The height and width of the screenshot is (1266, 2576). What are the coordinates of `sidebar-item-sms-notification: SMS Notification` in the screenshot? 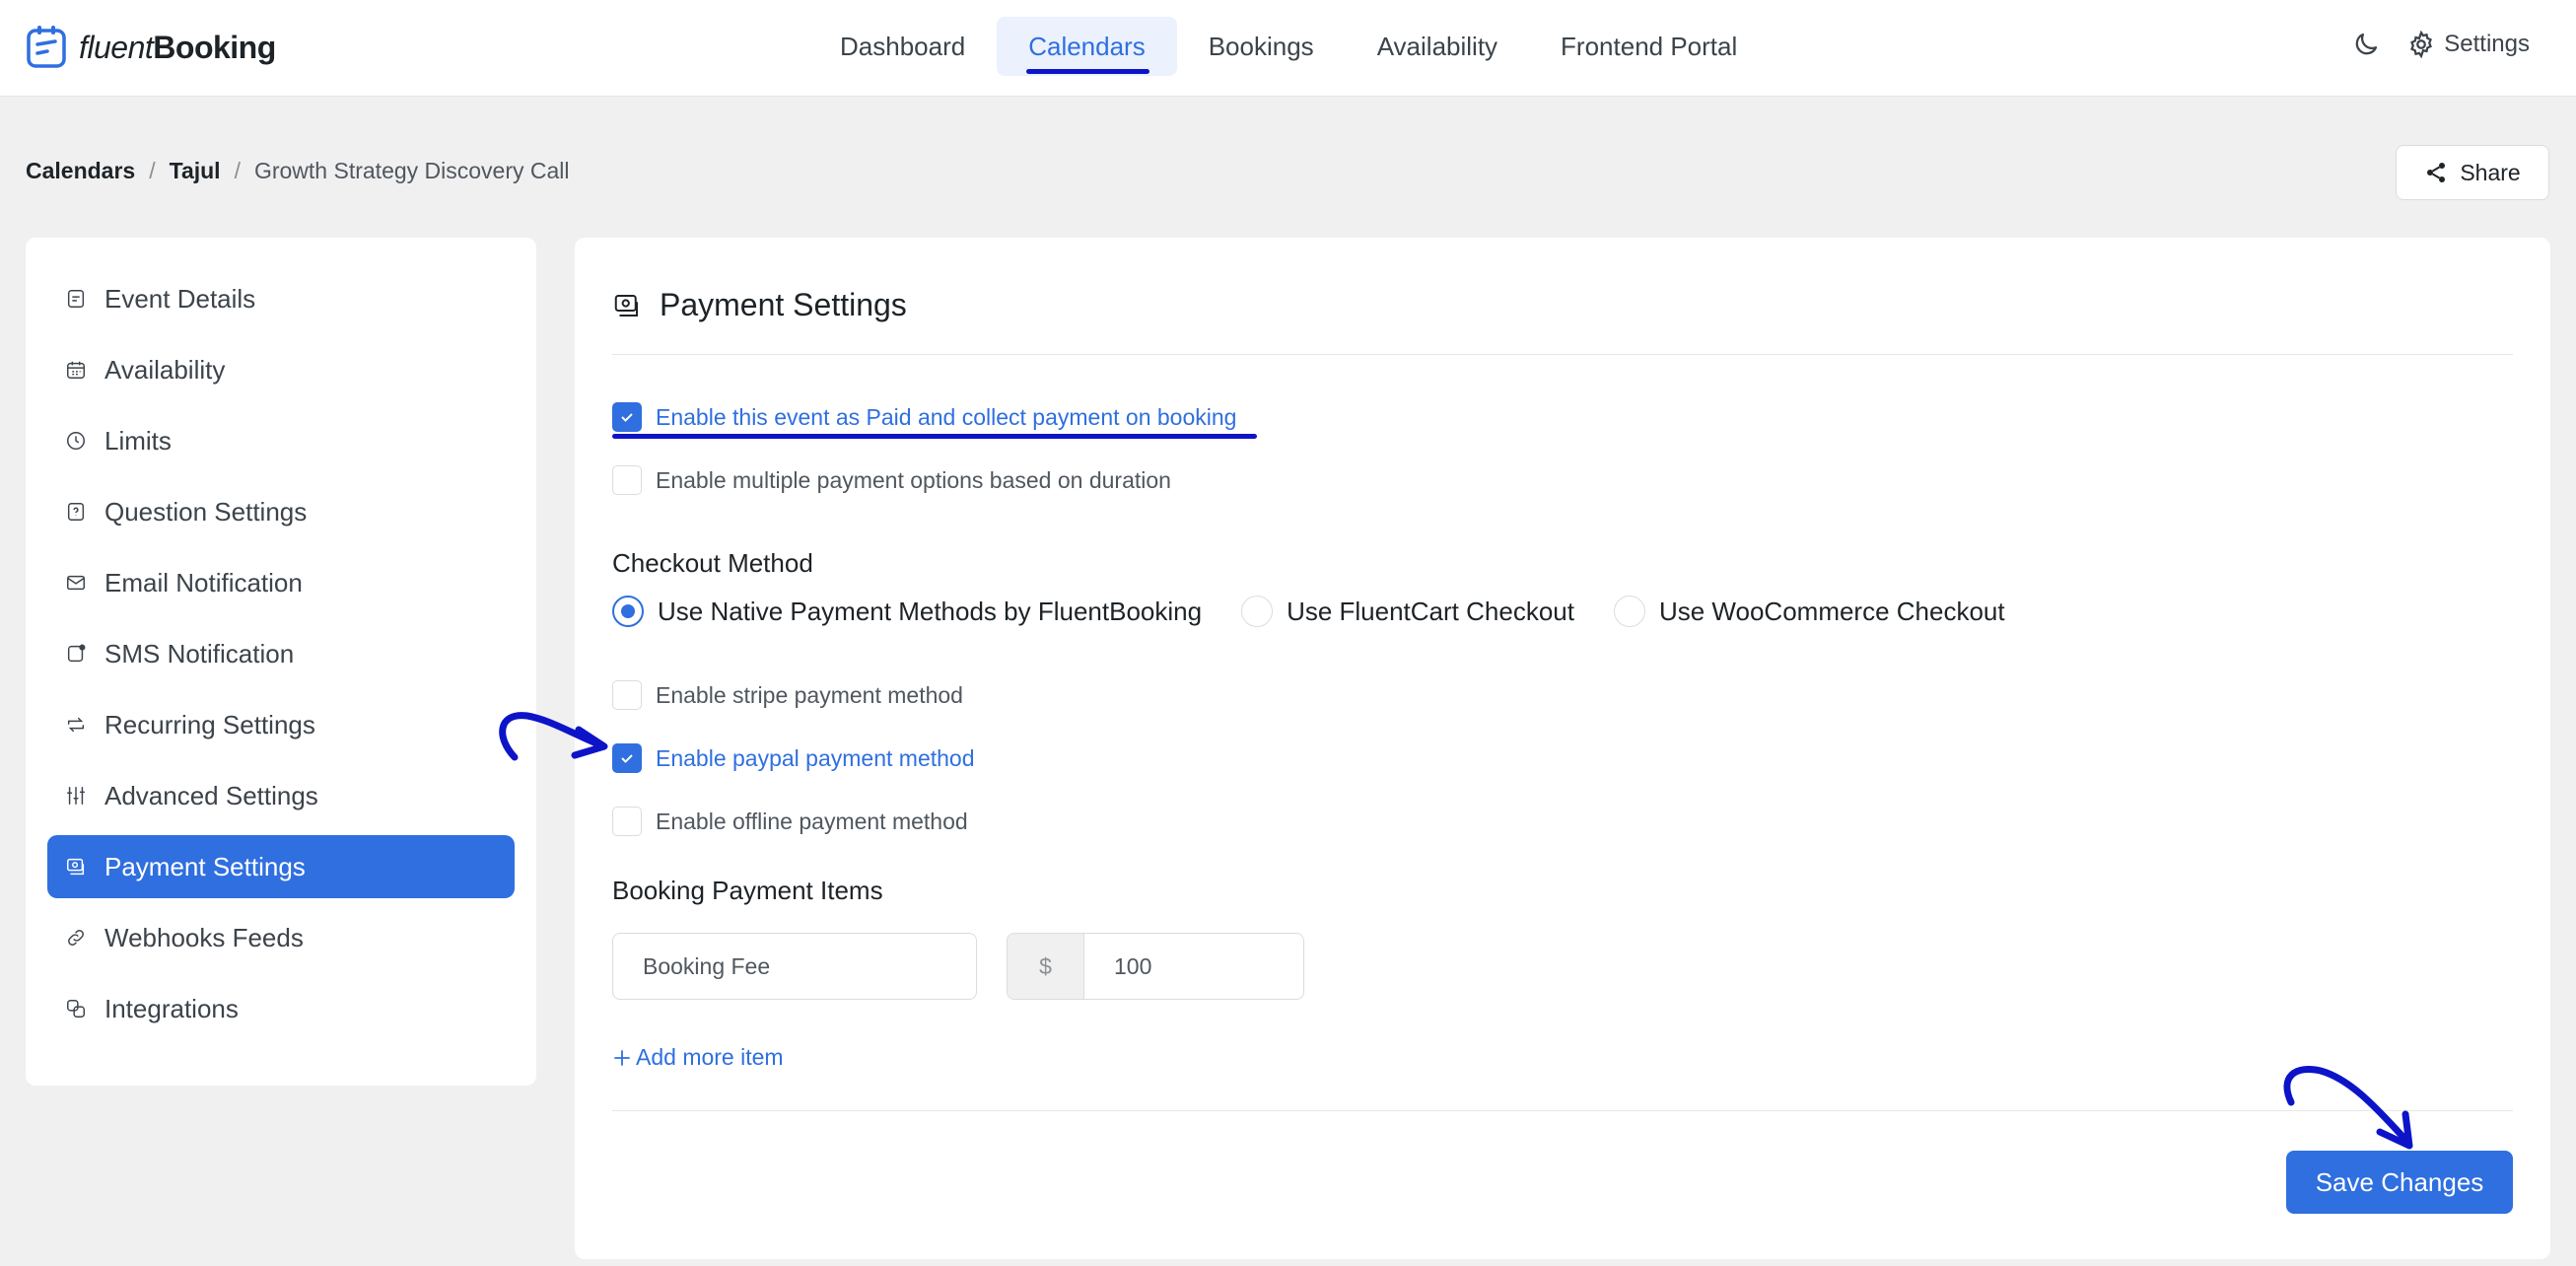 It's located at (281, 654).